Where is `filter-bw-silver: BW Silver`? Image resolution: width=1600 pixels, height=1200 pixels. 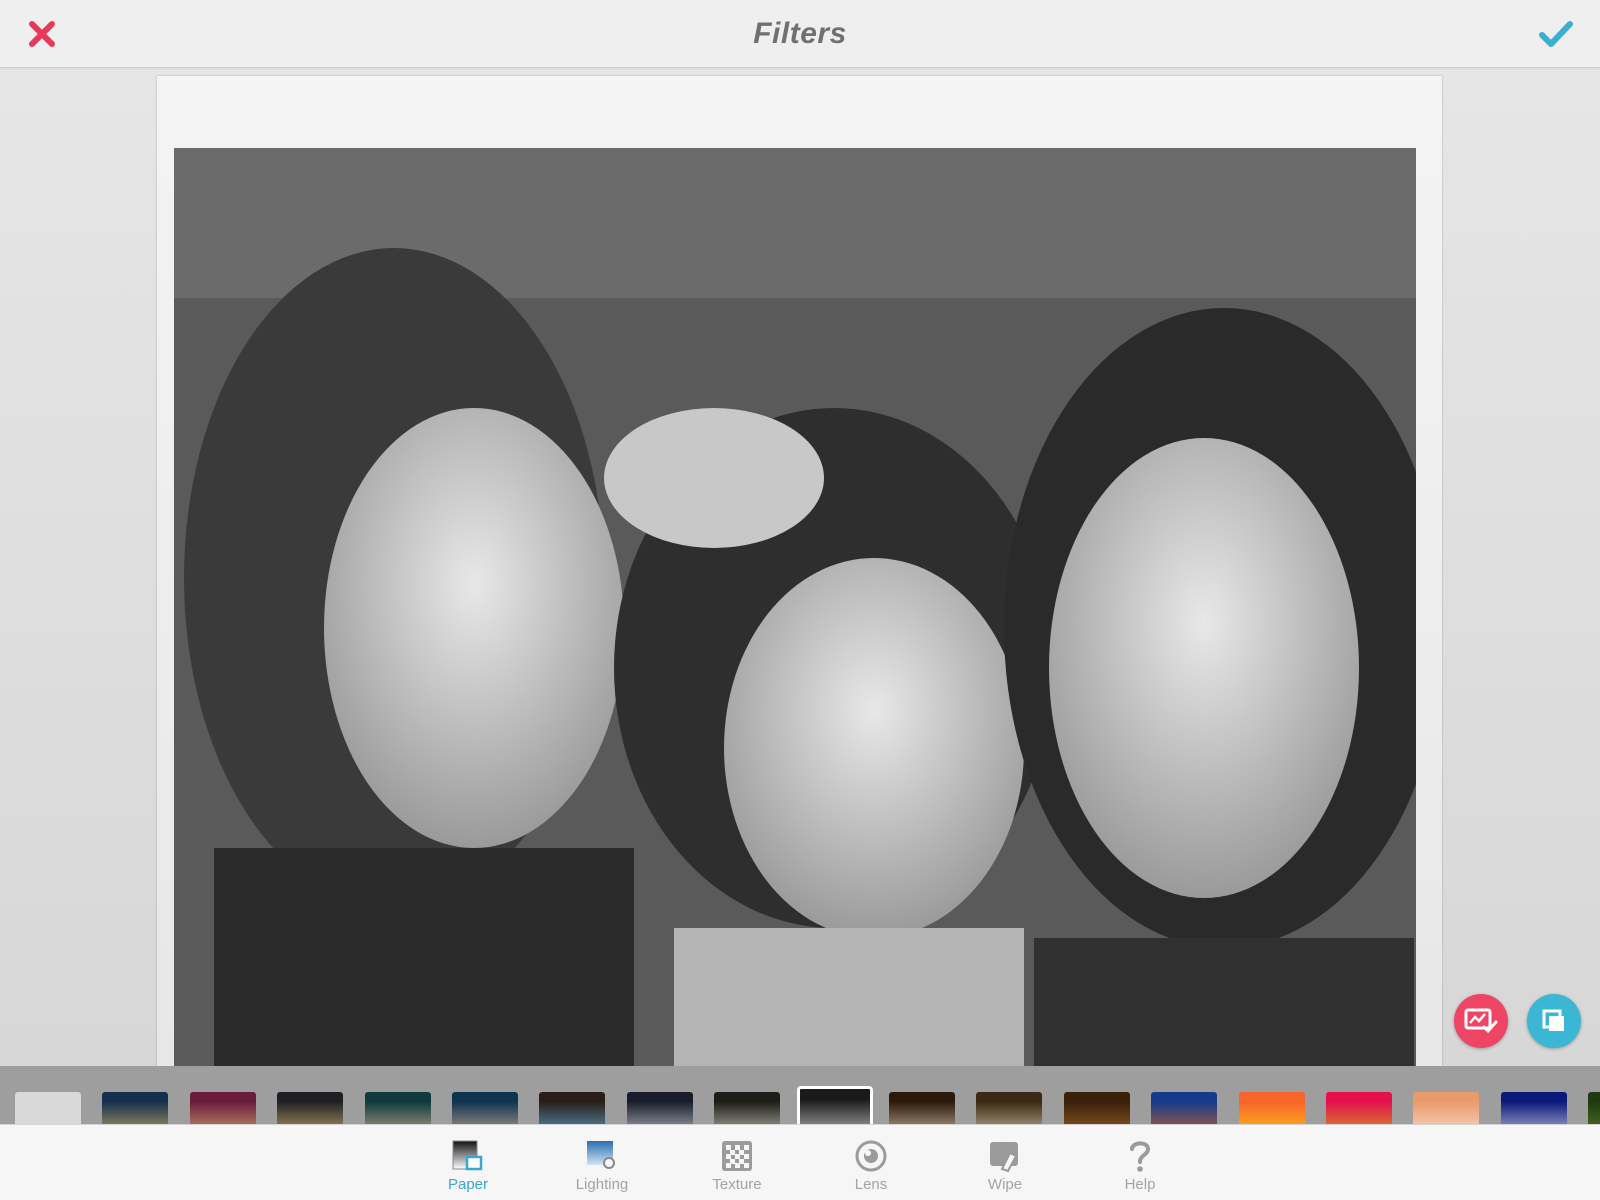 filter-bw-silver: BW Silver is located at coordinates (835, 1095).